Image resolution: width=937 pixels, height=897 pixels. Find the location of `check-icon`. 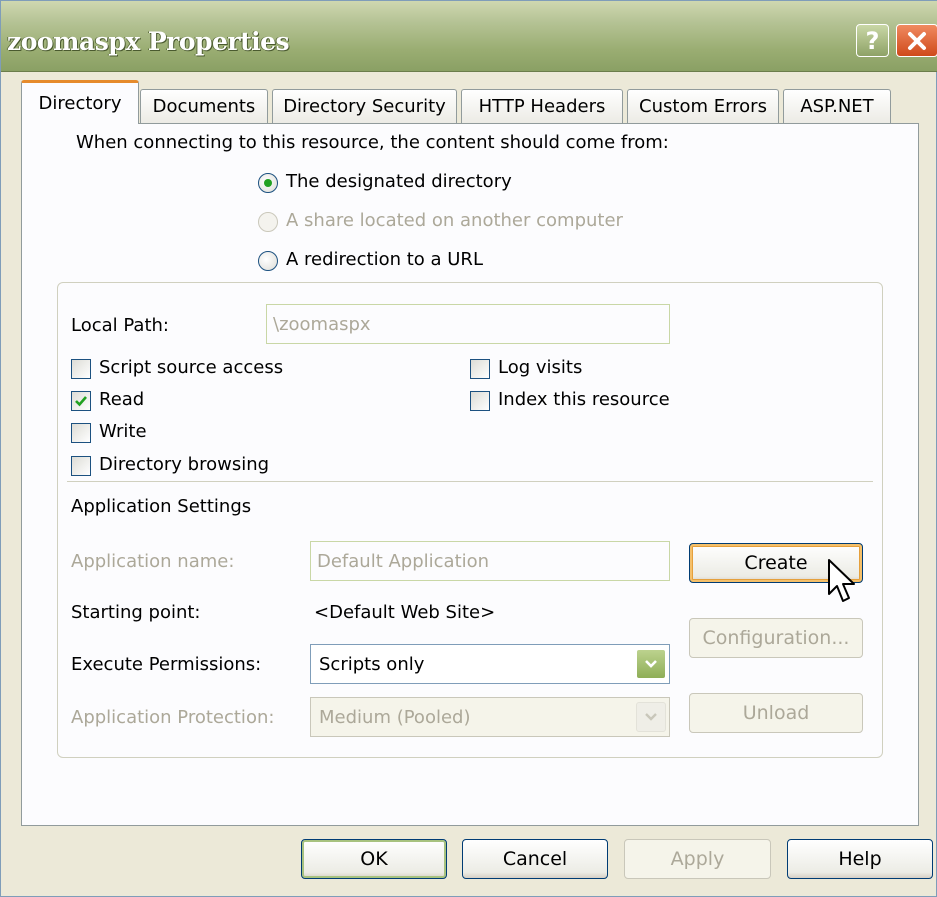

check-icon is located at coordinates (81, 401).